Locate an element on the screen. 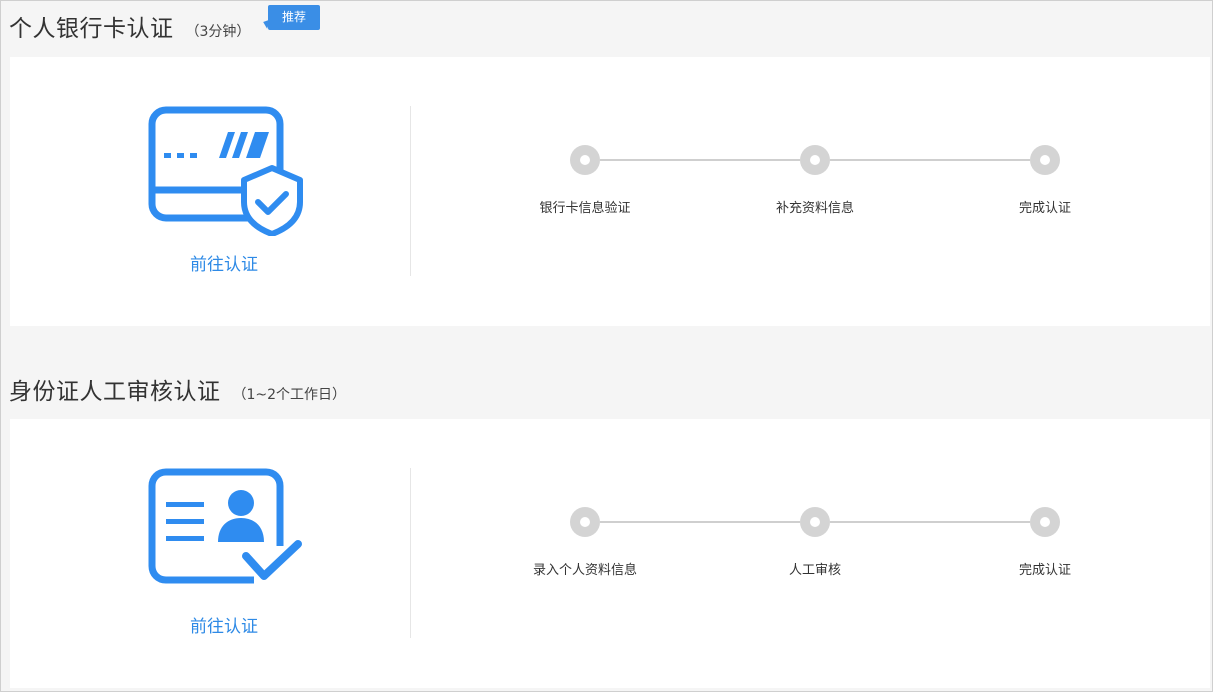 Image resolution: width=1213 pixels, height=692 pixels. step-label-1: 录入个人资料信息 is located at coordinates (584, 570).